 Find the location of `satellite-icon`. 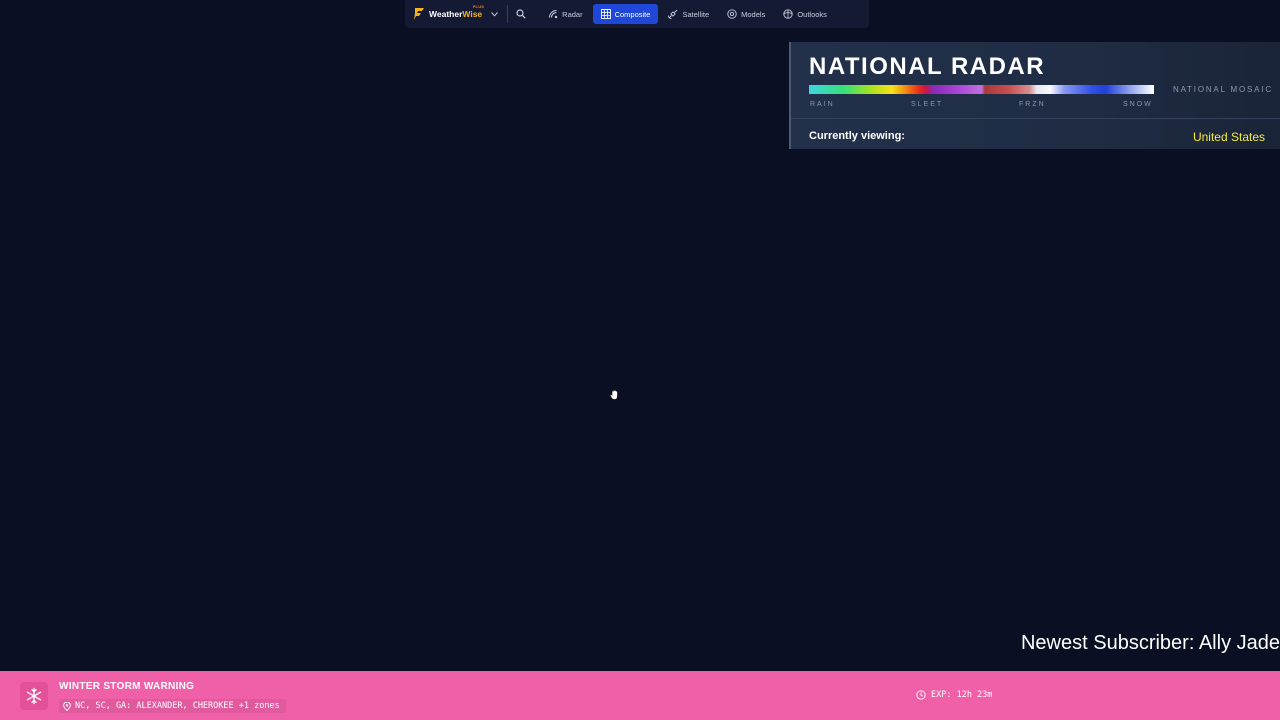

satellite-icon is located at coordinates (673, 14).